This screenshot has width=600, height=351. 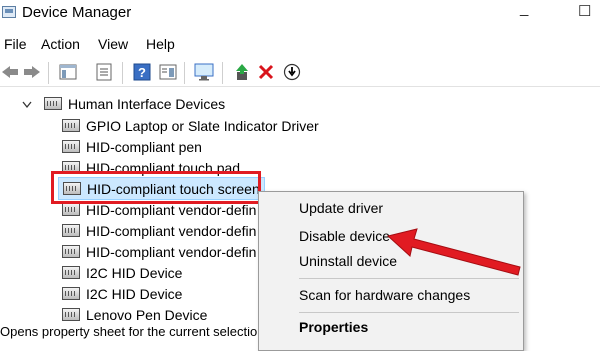 I want to click on device-manager-icon, so click(x=9, y=12).